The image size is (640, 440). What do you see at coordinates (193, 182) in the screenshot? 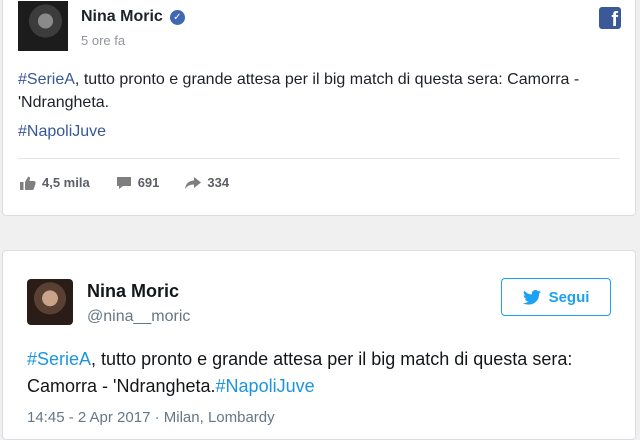
I see `share-arrow-icon` at bounding box center [193, 182].